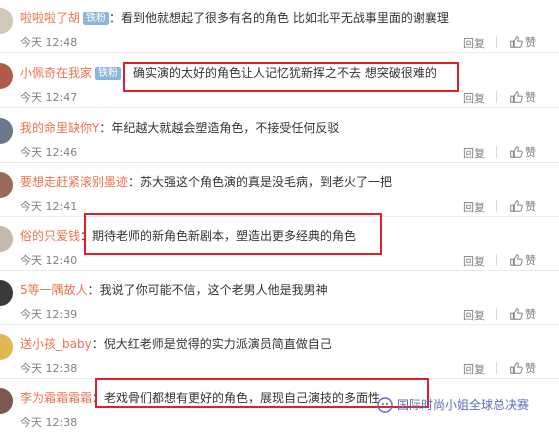 Image resolution: width=559 pixels, height=433 pixels. What do you see at coordinates (59, 128) in the screenshot?
I see `comment-username: 我的命里缺你Y` at bounding box center [59, 128].